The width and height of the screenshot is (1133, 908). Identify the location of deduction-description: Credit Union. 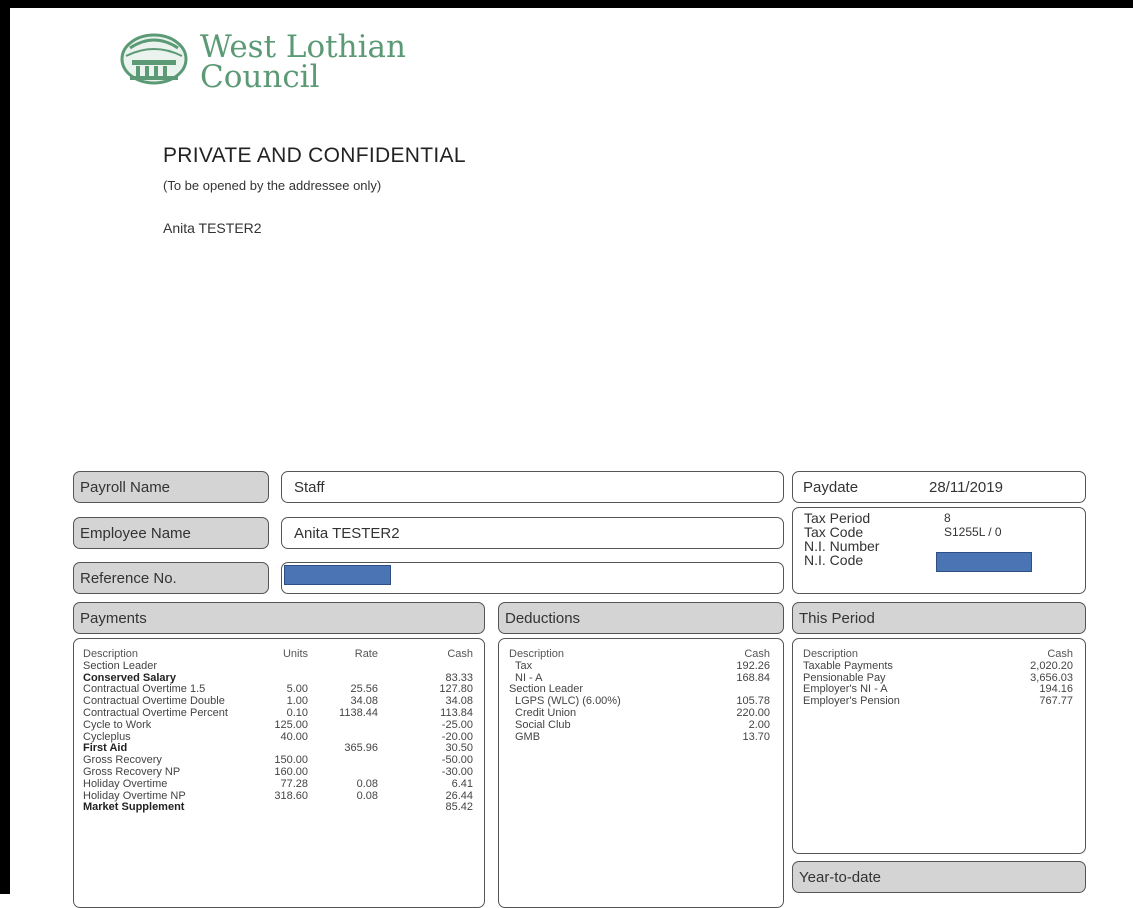
(546, 712).